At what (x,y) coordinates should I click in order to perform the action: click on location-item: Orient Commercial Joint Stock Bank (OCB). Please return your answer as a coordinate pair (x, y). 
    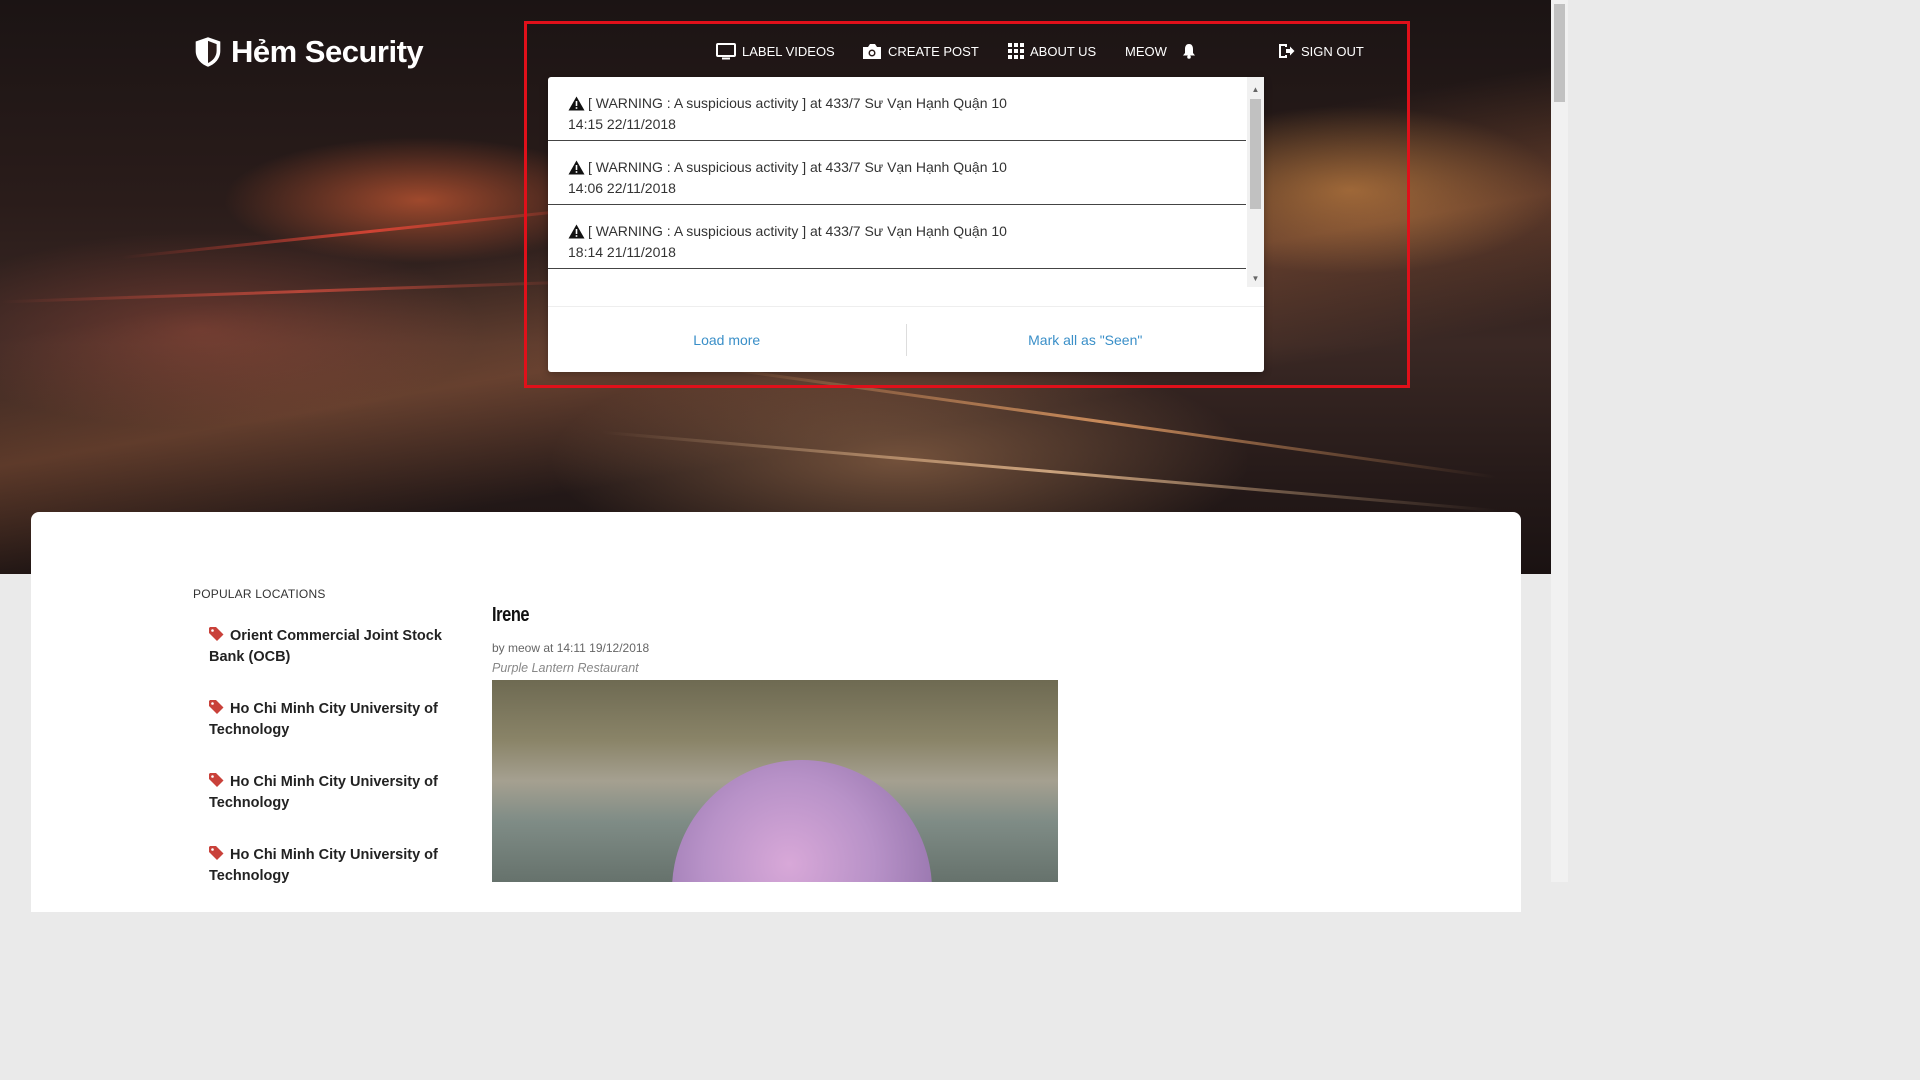
    Looking at the image, I should click on (329, 647).